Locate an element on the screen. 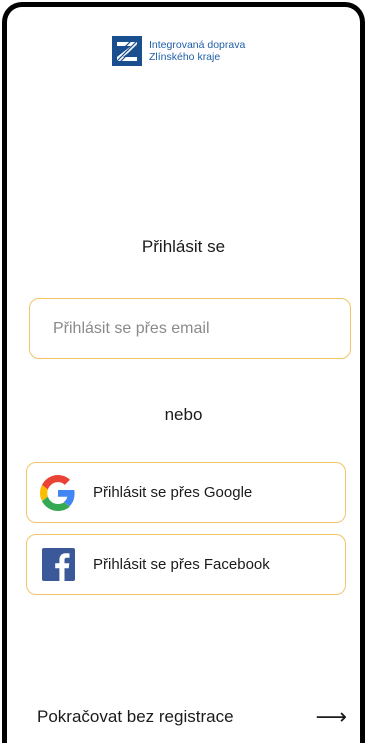 Image resolution: width=367 pixels, height=743 pixels. brand-name: Integrovaná doprava Zlínského kraje is located at coordinates (197, 51).